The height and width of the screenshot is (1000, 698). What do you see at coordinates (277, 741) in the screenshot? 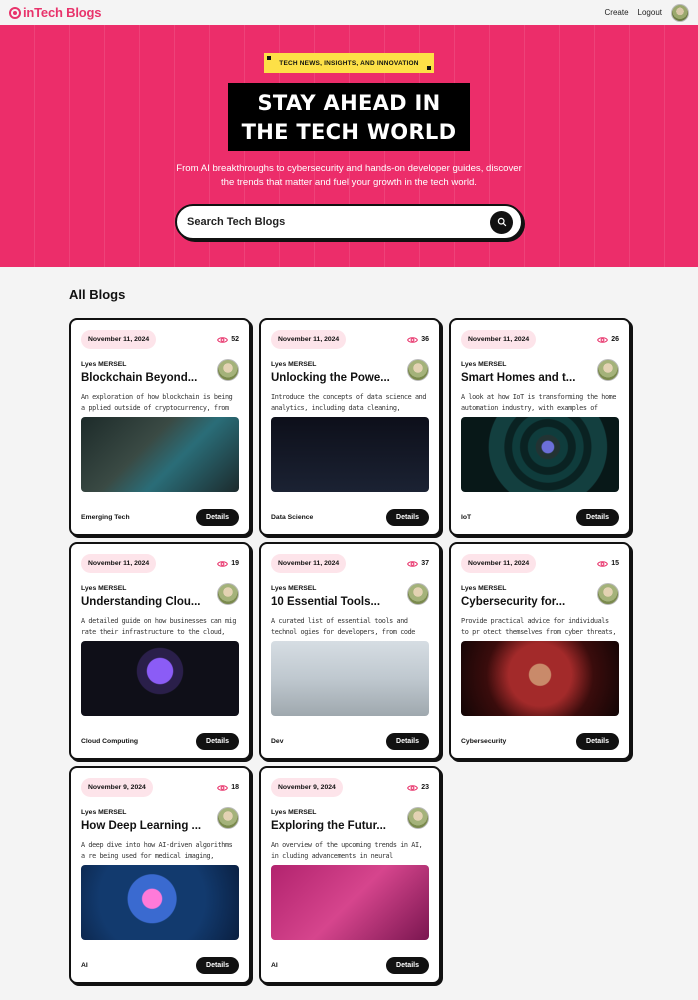
I see `category-label: Dev` at bounding box center [277, 741].